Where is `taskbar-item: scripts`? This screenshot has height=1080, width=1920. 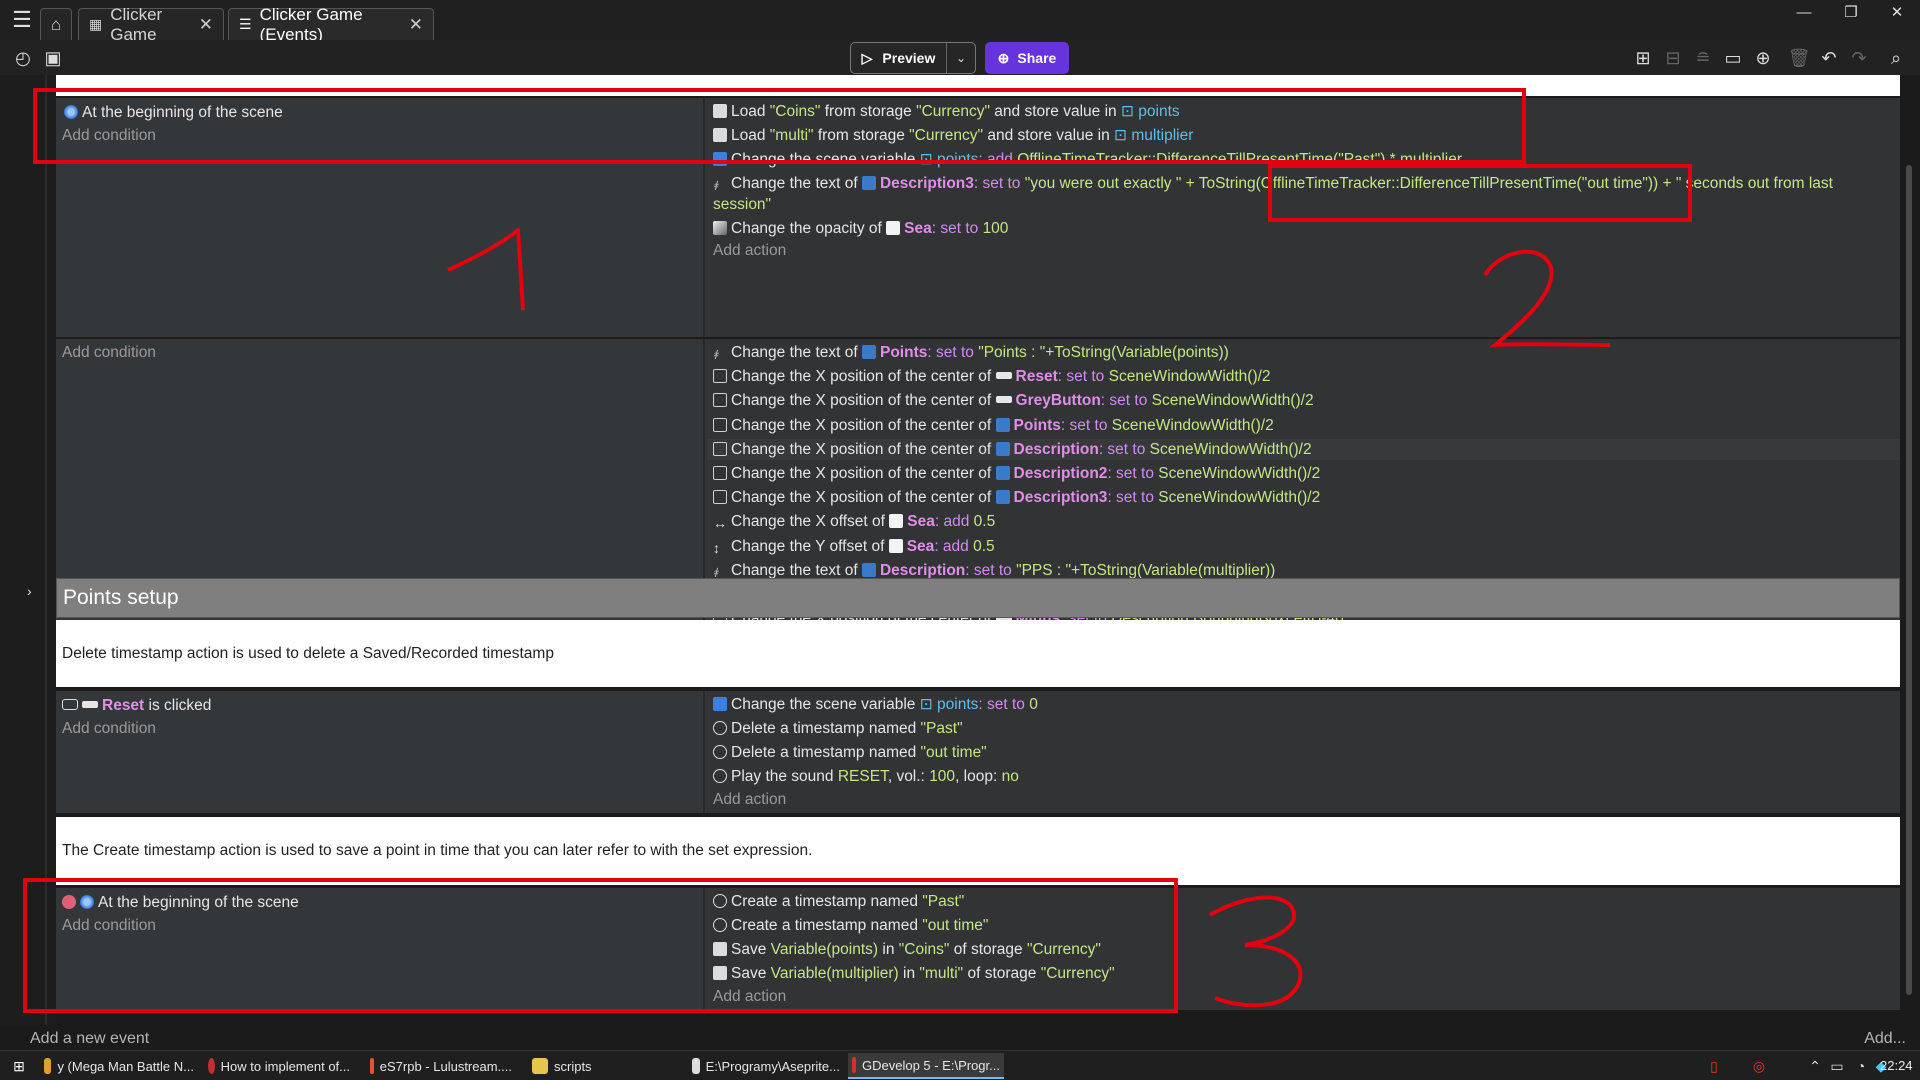
taskbar-item: scripts is located at coordinates (603, 1066).